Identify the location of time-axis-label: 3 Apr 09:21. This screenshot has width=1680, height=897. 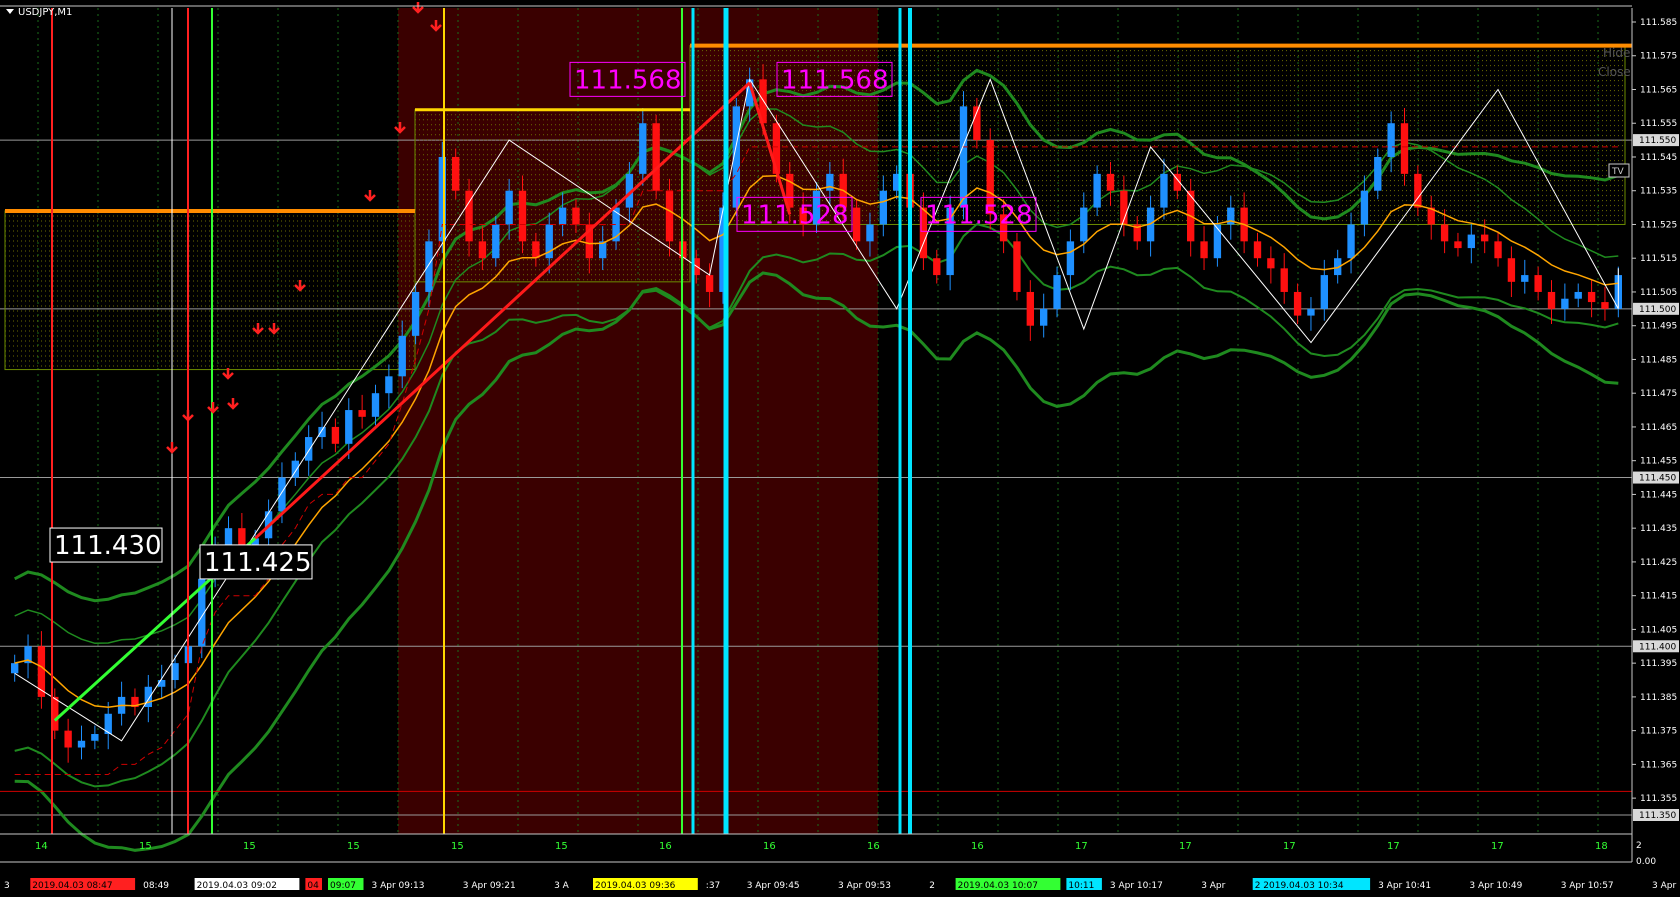
(489, 886).